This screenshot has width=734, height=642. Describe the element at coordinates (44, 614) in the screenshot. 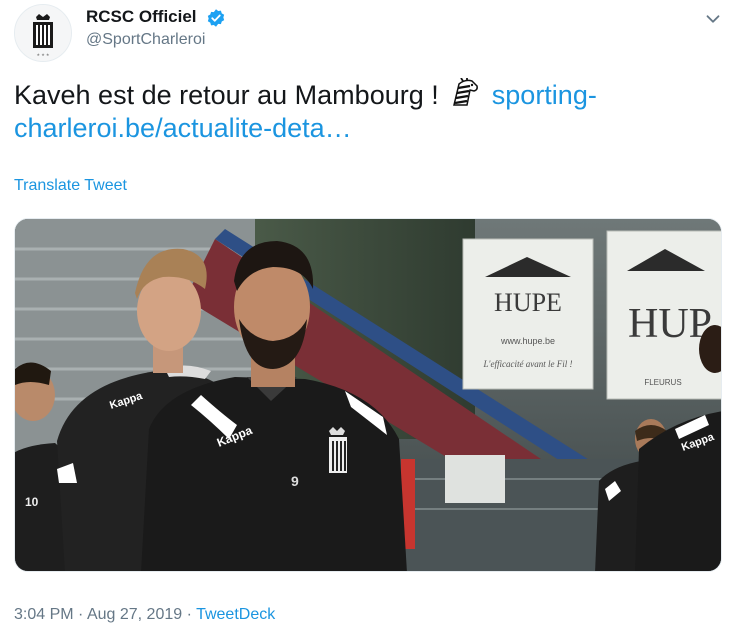

I see `tweet-time: 3:04 PM` at that location.